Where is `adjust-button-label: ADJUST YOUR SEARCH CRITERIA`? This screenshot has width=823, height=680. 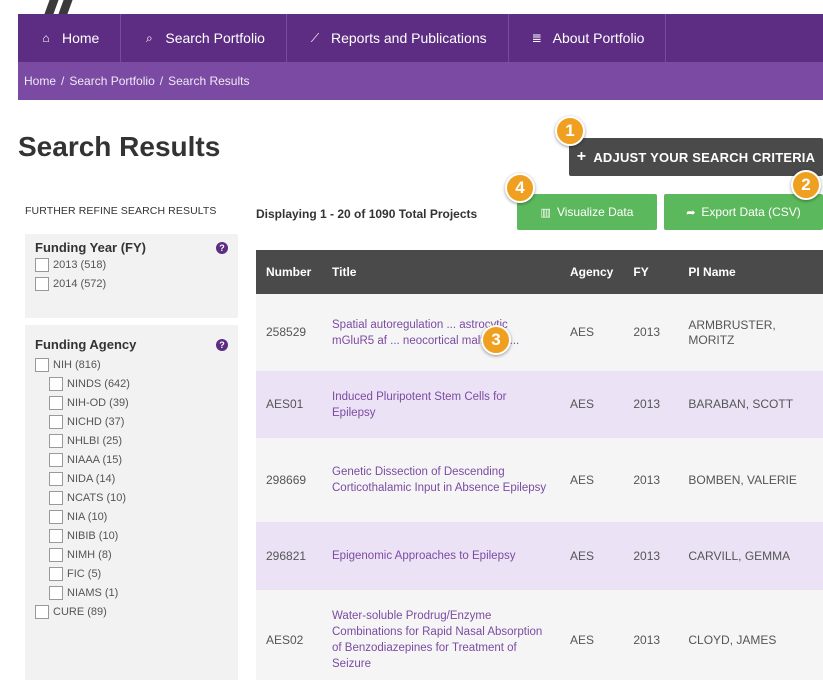
adjust-button-label: ADJUST YOUR SEARCH CRITERIA is located at coordinates (704, 157).